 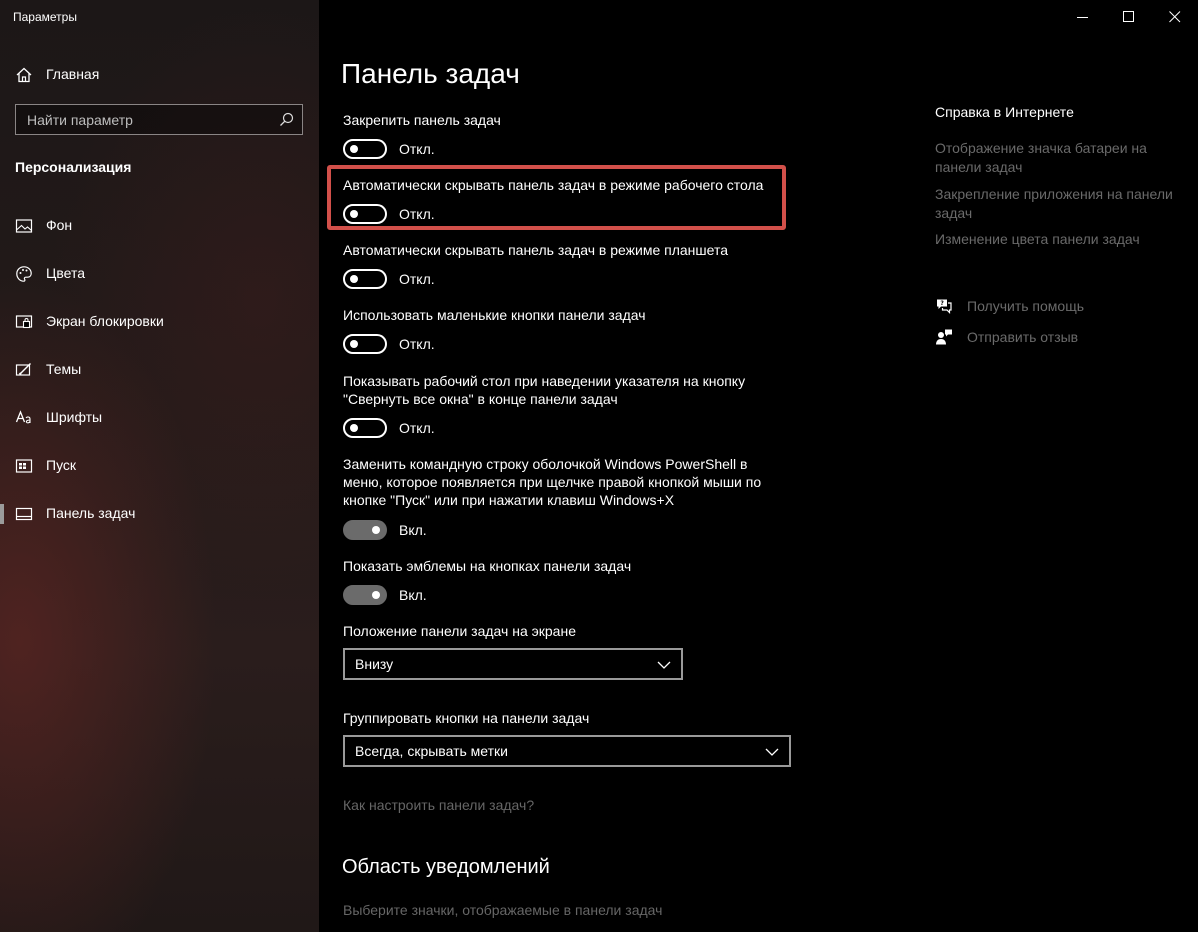 What do you see at coordinates (466, 718) in the screenshot?
I see `grouping-label: Группировать кнопки на панели задач` at bounding box center [466, 718].